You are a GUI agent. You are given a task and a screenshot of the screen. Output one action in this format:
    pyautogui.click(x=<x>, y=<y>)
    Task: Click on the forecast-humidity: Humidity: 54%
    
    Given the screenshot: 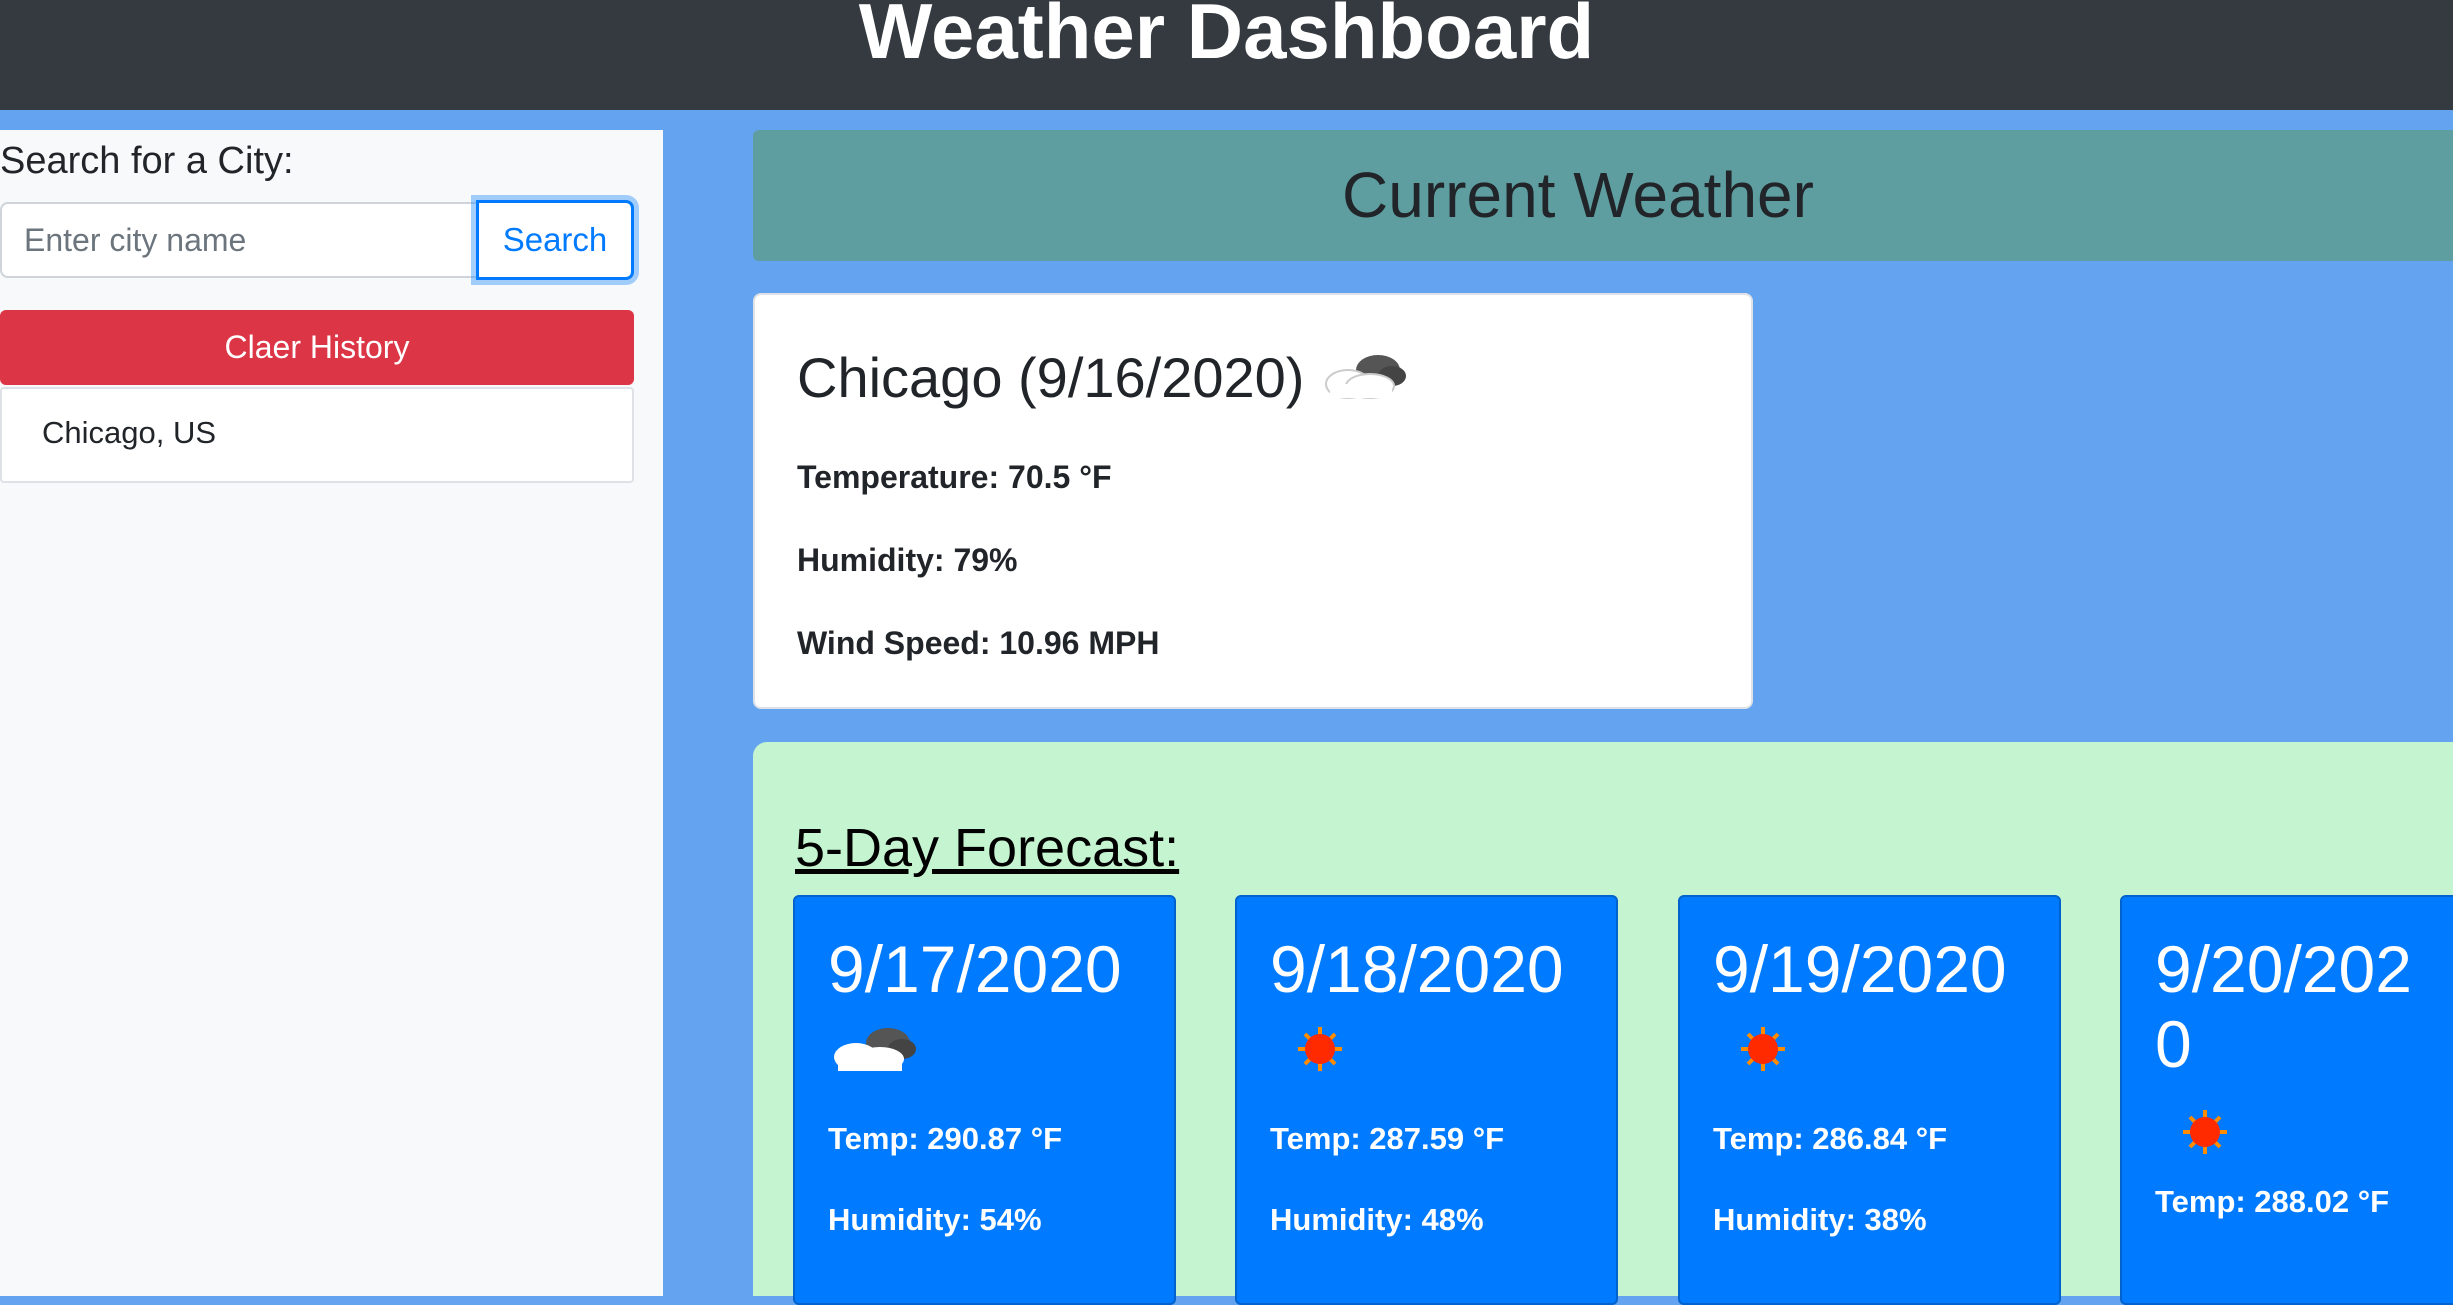 What is the action you would take?
    pyautogui.click(x=935, y=1219)
    